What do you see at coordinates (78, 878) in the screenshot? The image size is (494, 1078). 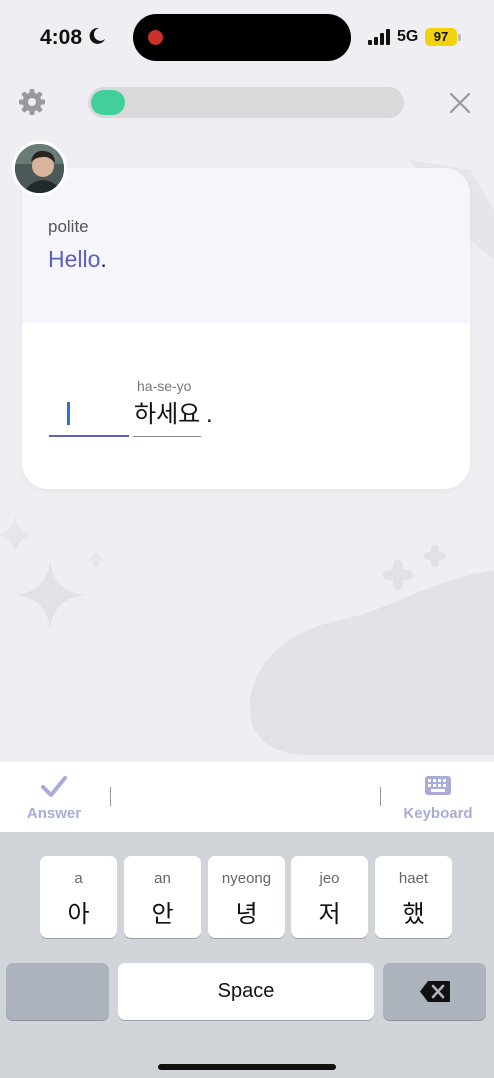 I see `key-romanization: a` at bounding box center [78, 878].